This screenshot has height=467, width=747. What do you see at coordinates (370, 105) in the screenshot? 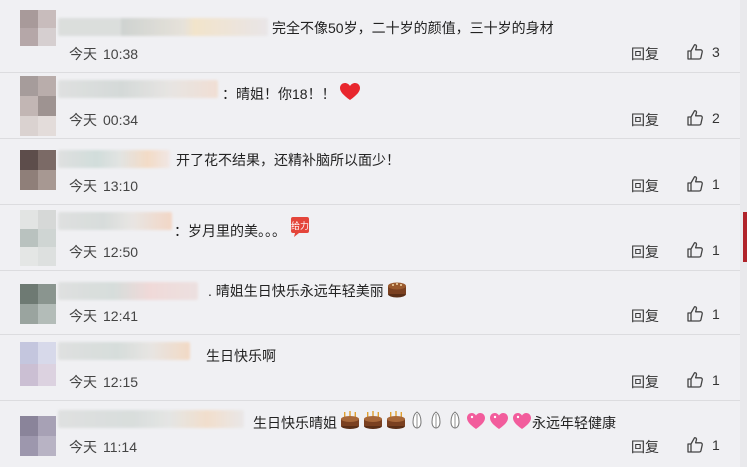
I see `comment-item: ：晴姐！你18！！ 今天 00:34 回复 2` at bounding box center [370, 105].